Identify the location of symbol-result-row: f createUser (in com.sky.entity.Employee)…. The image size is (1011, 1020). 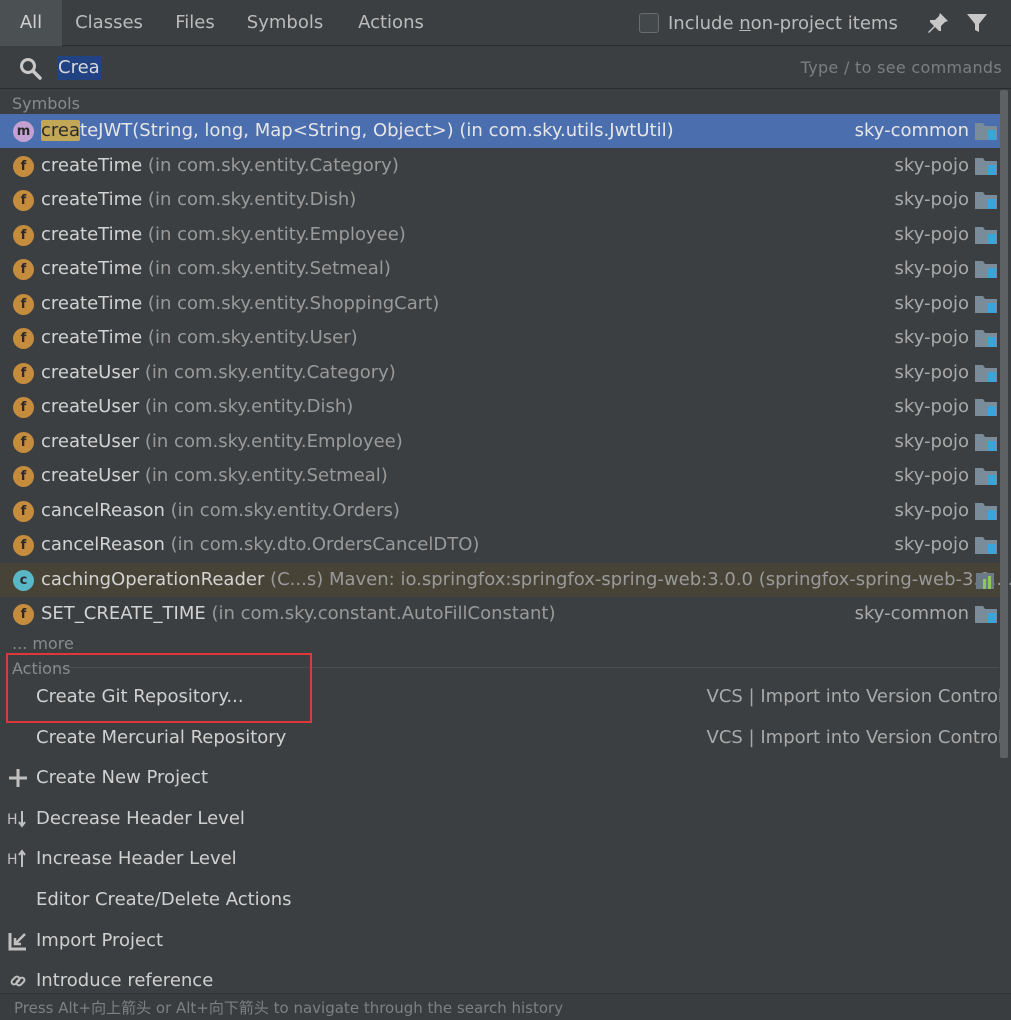
(500, 442).